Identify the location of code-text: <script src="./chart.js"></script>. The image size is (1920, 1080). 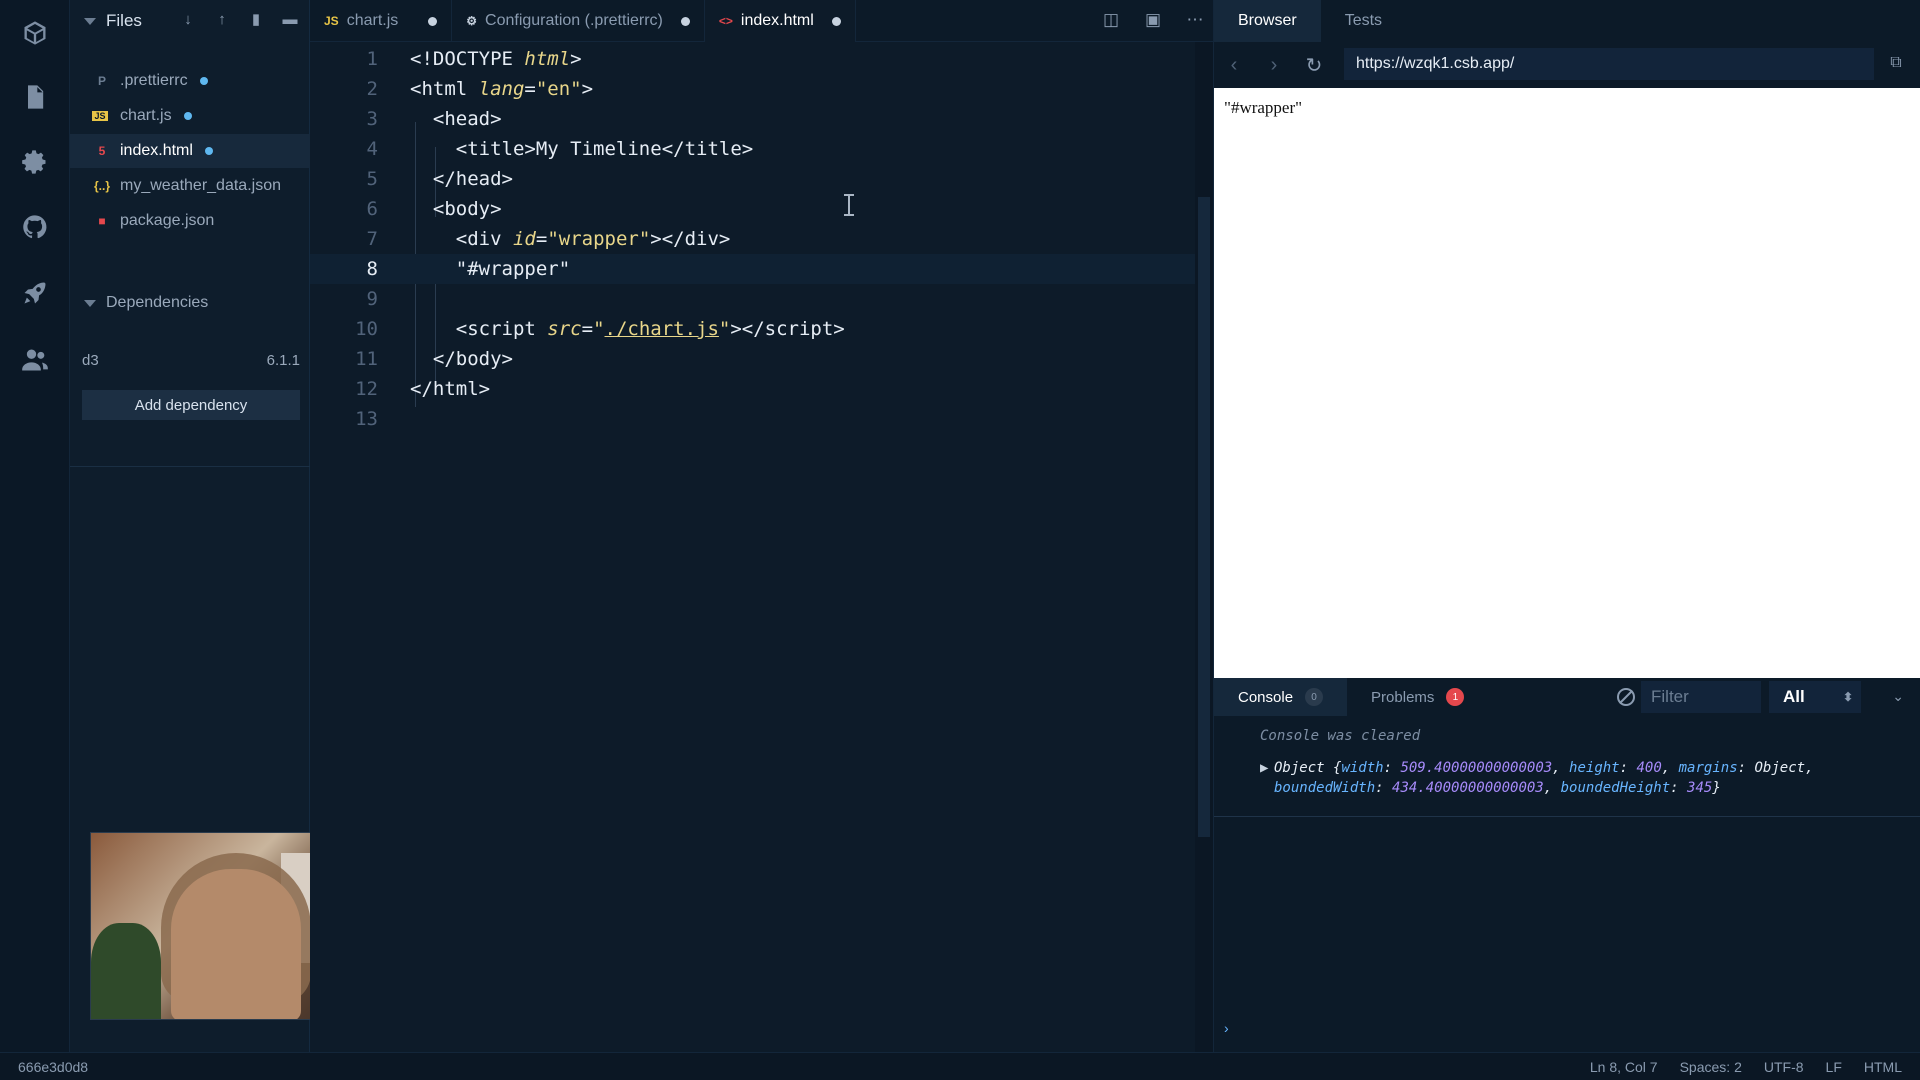
(650, 329).